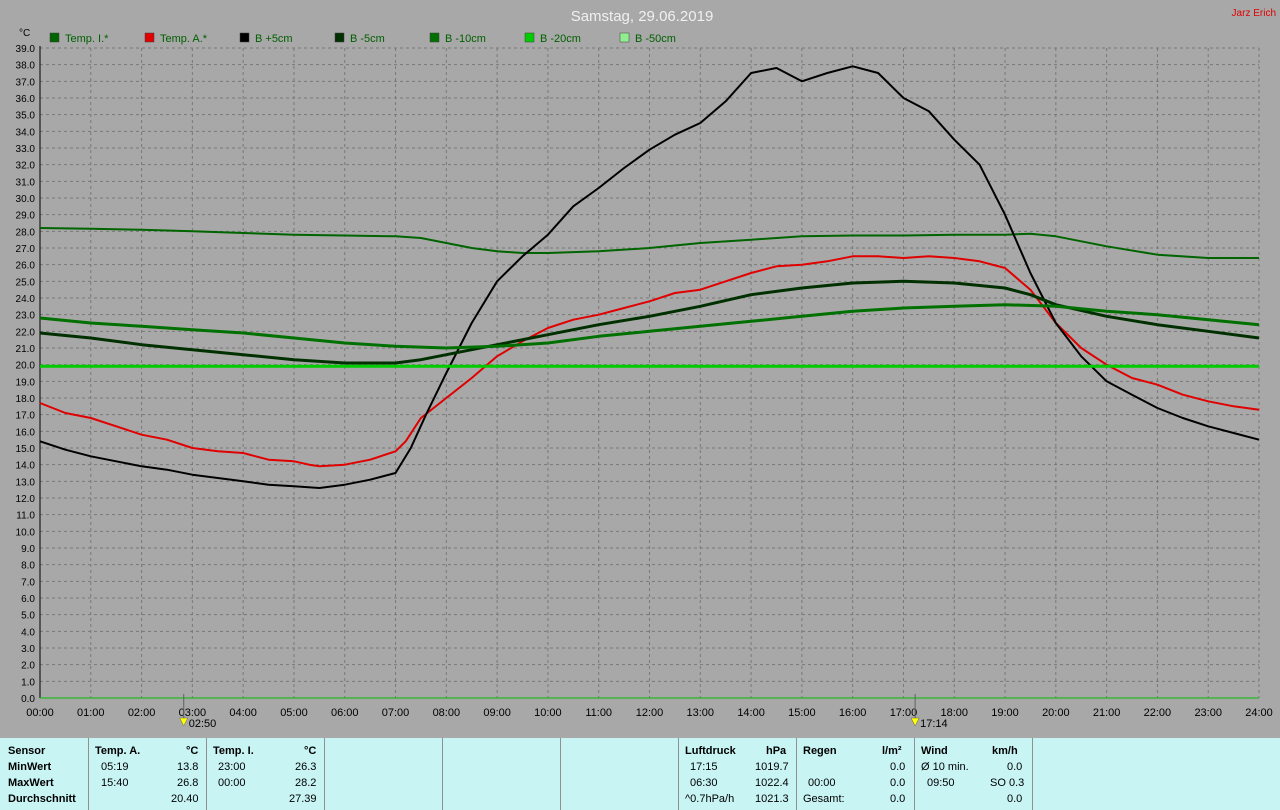  I want to click on rain-total-value: 0.0, so click(898, 799).